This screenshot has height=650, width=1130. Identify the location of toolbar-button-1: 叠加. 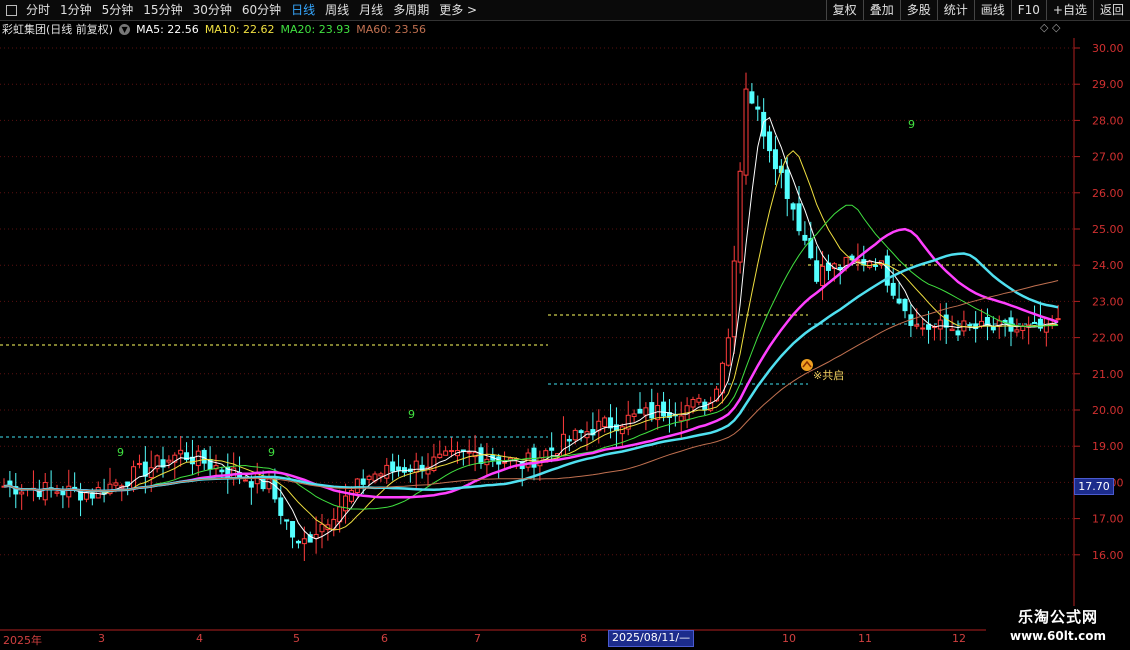
(881, 10).